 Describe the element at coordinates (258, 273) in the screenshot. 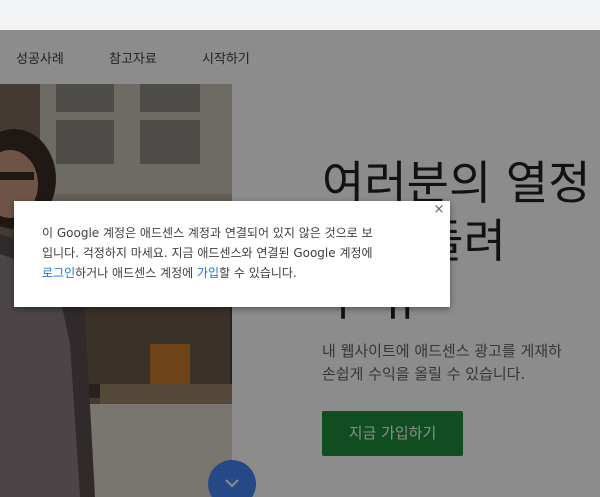

I see `dialog-message-end-text: 할 수 있습니다.` at that location.